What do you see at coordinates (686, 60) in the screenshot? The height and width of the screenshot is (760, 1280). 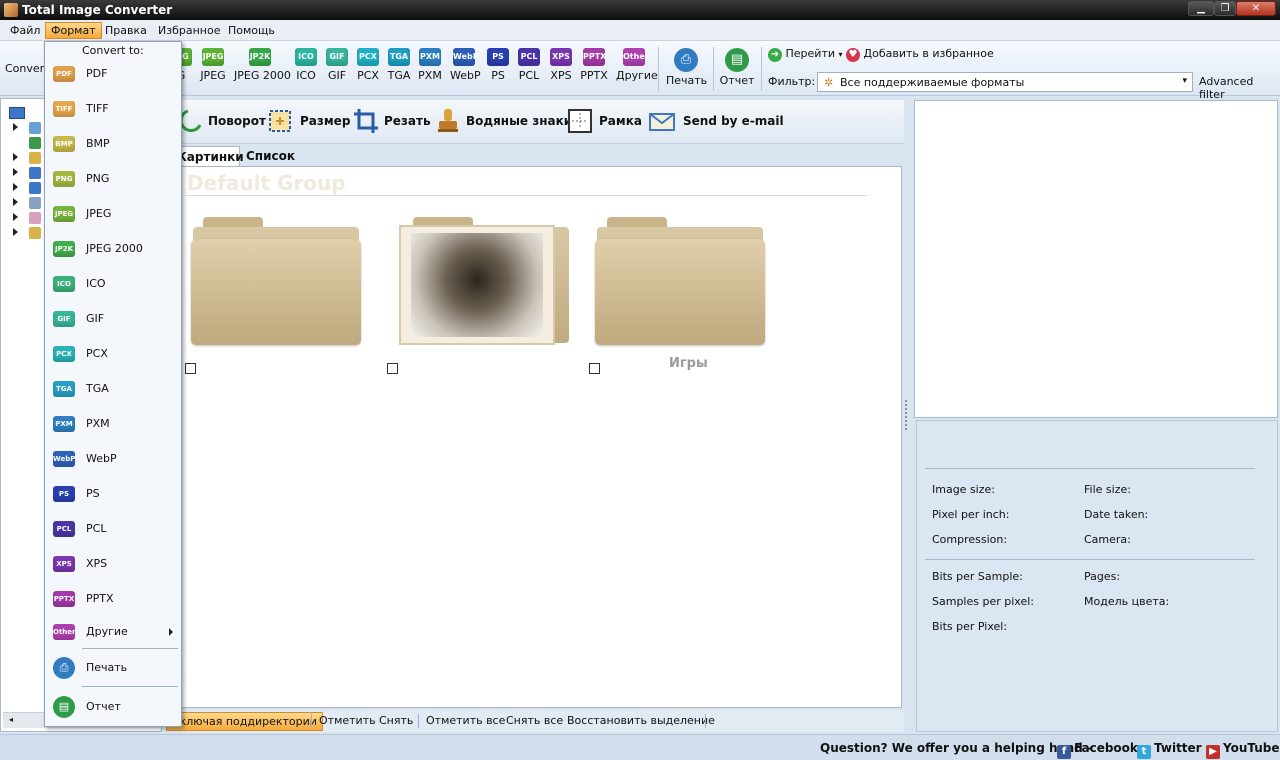 I see `printer-icon: ⎙` at bounding box center [686, 60].